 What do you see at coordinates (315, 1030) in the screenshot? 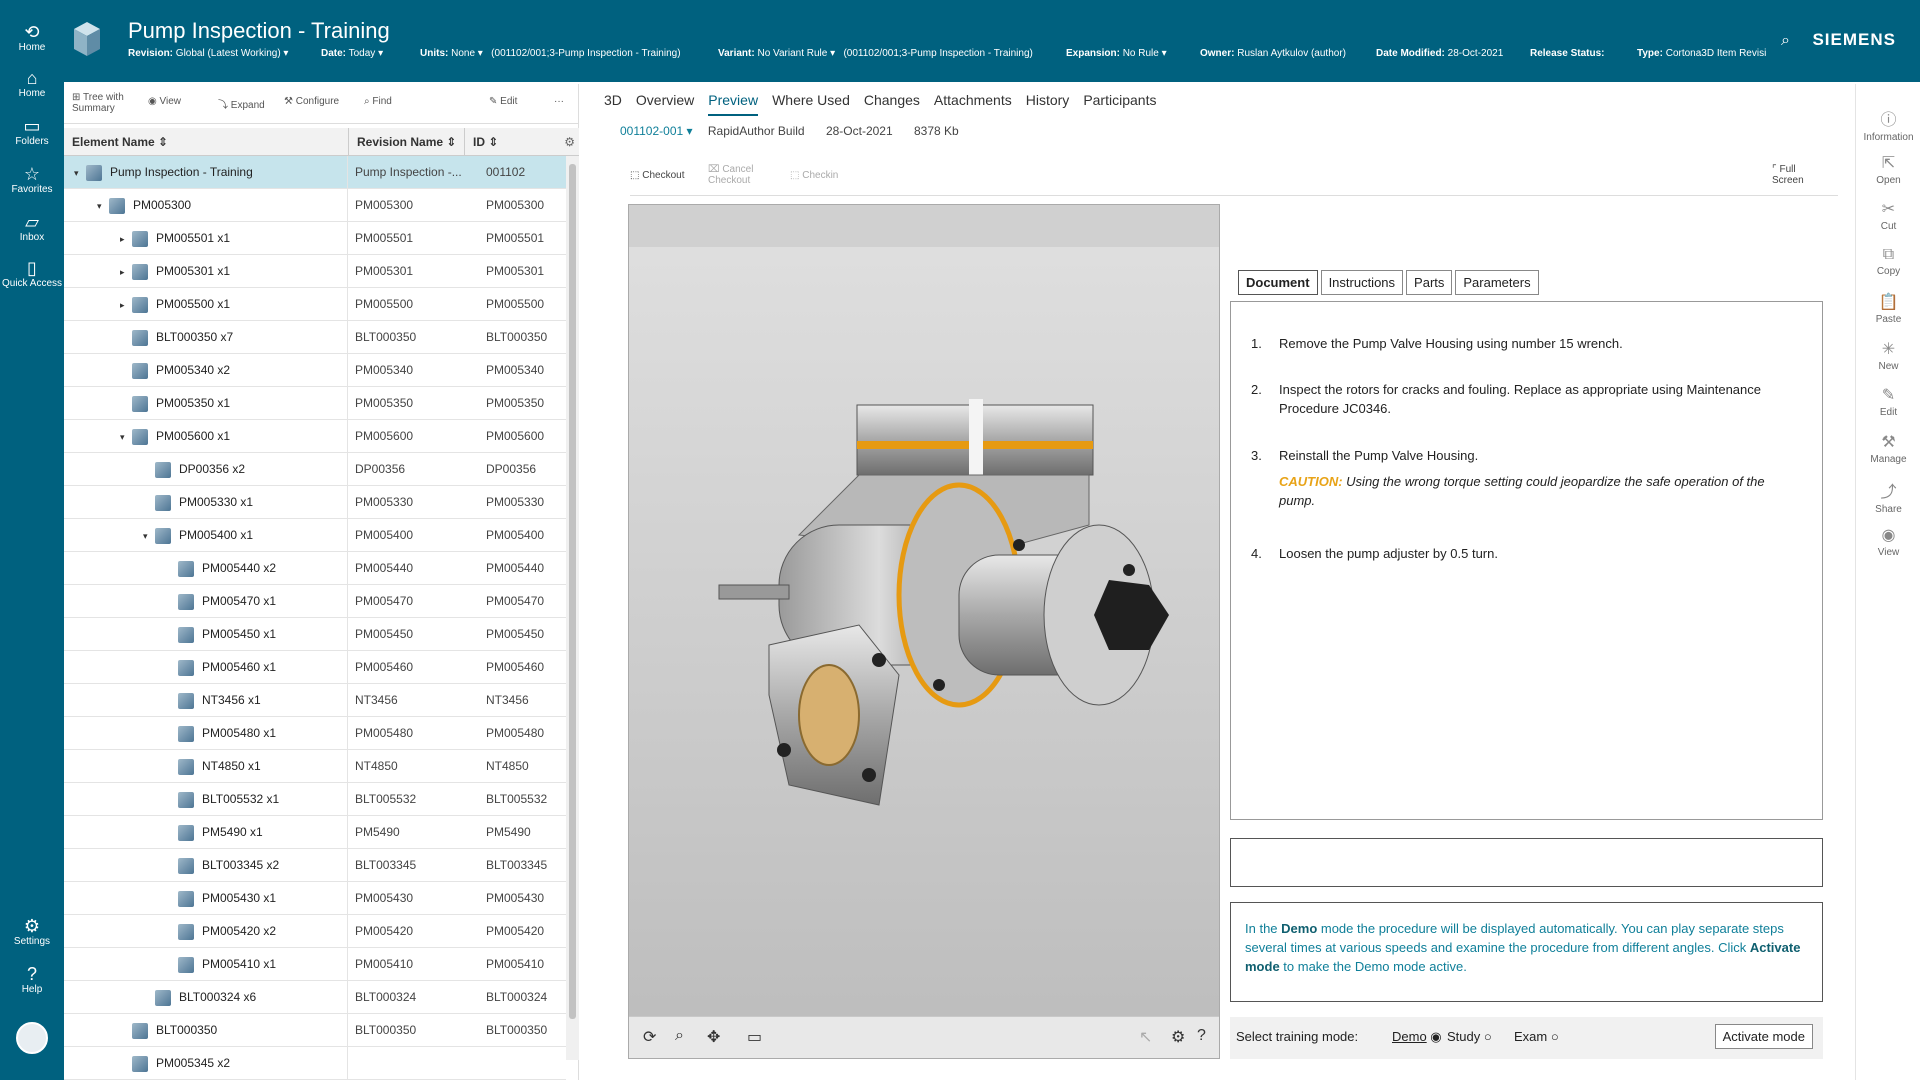
I see `table-row: BLT000350 BLT000350 BLT000350` at bounding box center [315, 1030].